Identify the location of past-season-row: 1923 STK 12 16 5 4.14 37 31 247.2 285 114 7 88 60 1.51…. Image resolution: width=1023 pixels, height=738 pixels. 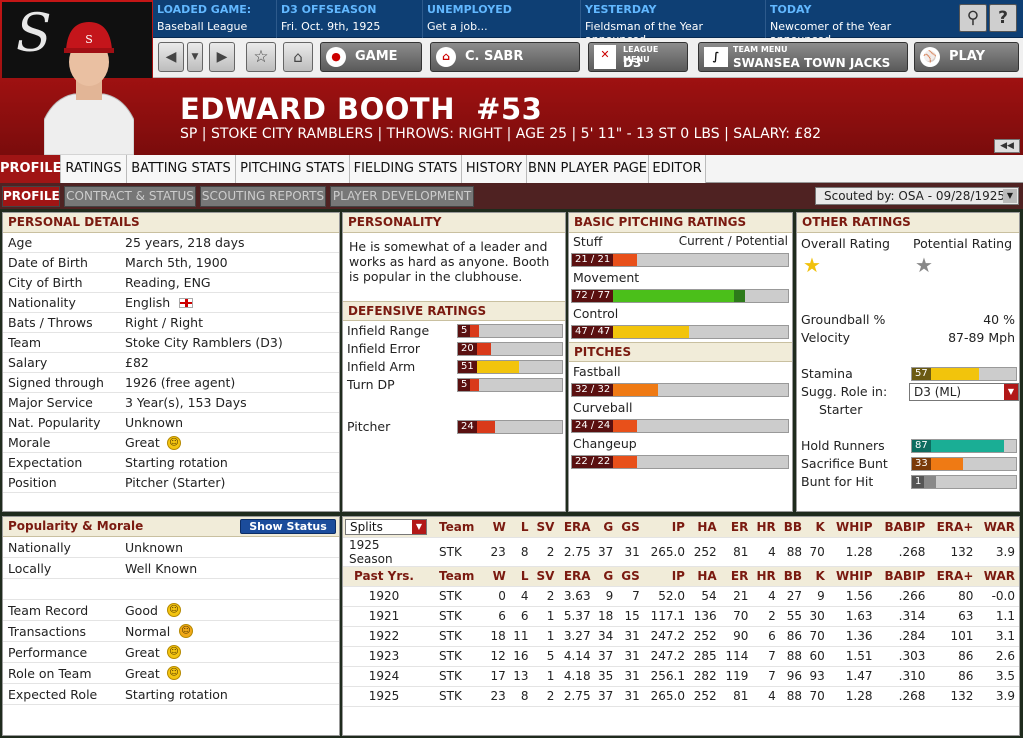
(681, 656).